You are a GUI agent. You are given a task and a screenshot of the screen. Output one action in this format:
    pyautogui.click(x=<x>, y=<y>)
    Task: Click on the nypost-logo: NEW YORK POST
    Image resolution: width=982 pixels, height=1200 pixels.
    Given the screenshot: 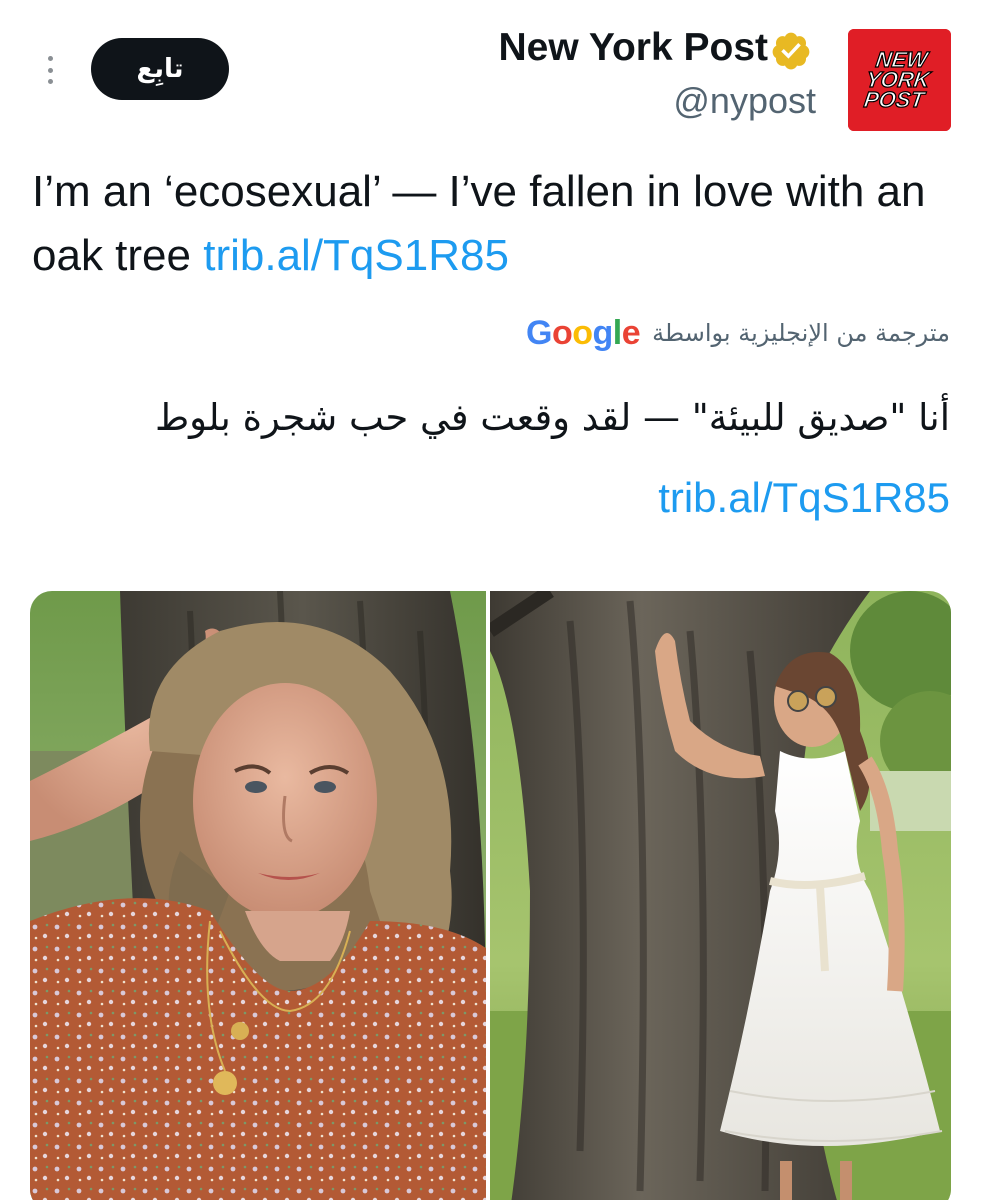 What is the action you would take?
    pyautogui.click(x=899, y=80)
    